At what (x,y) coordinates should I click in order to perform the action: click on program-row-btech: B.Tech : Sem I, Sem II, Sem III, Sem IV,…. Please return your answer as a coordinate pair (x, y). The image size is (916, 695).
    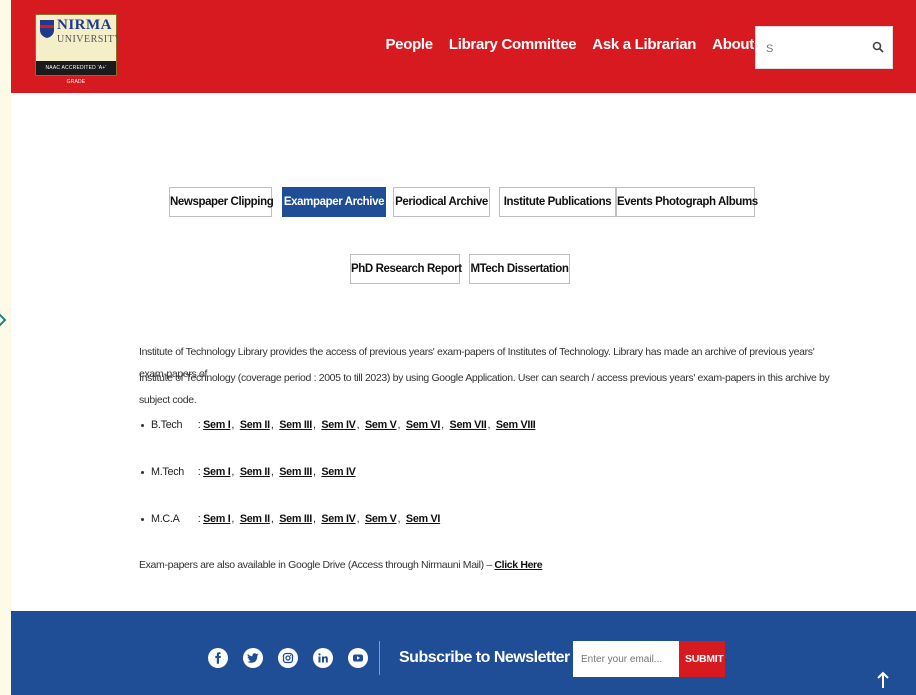
    Looking at the image, I should click on (337, 425).